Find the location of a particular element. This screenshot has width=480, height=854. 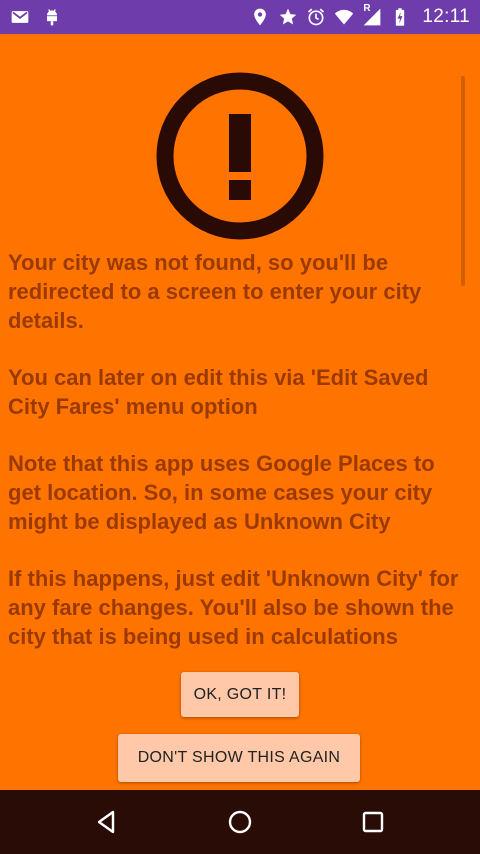

navigation-bar is located at coordinates (240, 822).